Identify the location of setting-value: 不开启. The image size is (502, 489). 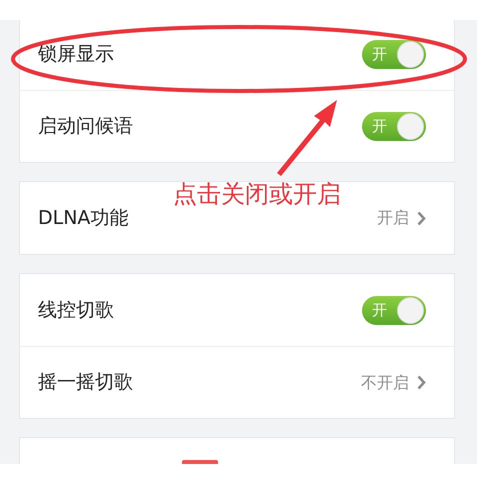
(385, 382).